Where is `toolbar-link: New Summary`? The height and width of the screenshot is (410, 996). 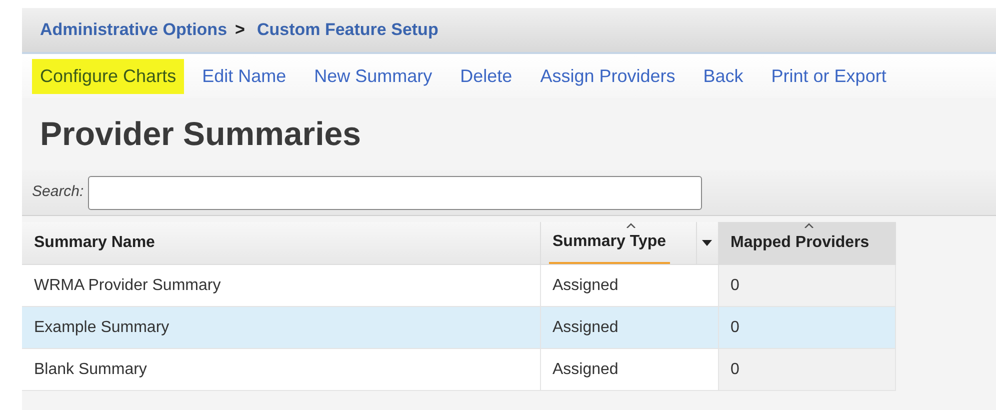
toolbar-link: New Summary is located at coordinates (373, 76).